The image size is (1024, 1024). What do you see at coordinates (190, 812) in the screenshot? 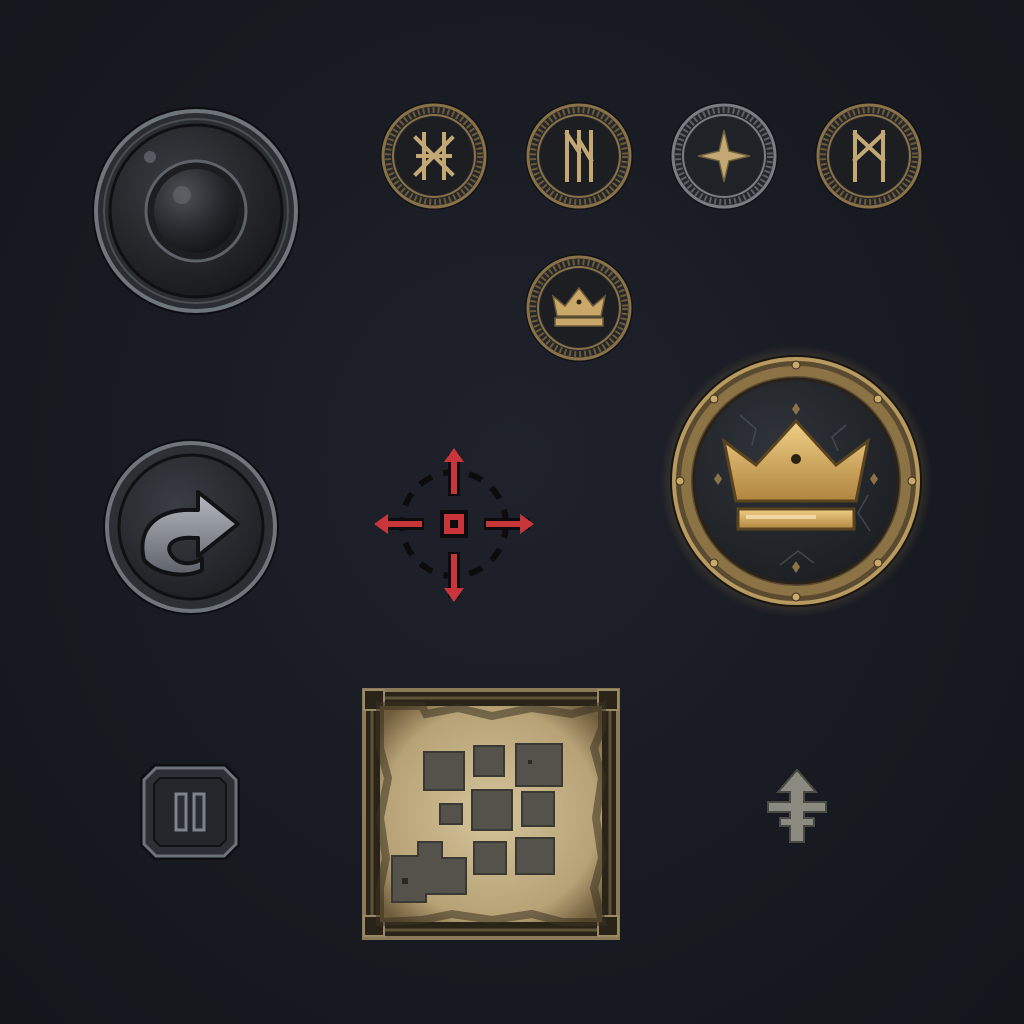
I see `pause-button` at bounding box center [190, 812].